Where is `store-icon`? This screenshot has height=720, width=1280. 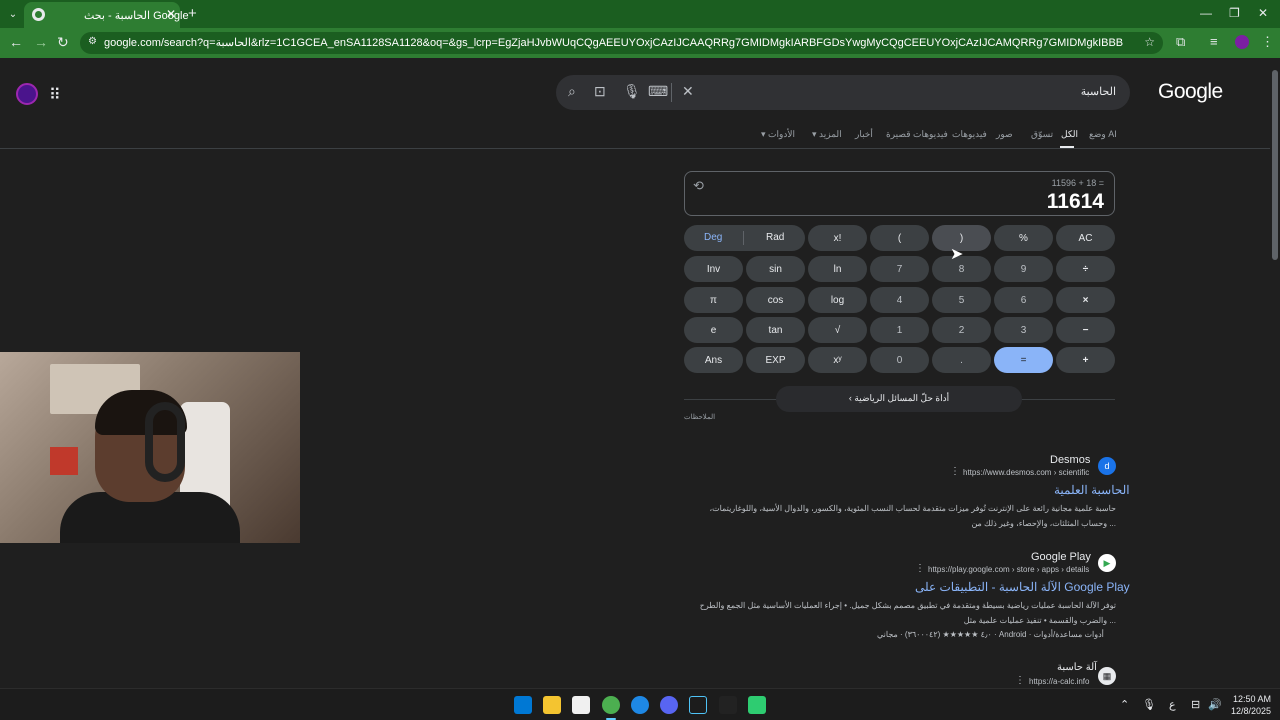
store-icon is located at coordinates (581, 705).